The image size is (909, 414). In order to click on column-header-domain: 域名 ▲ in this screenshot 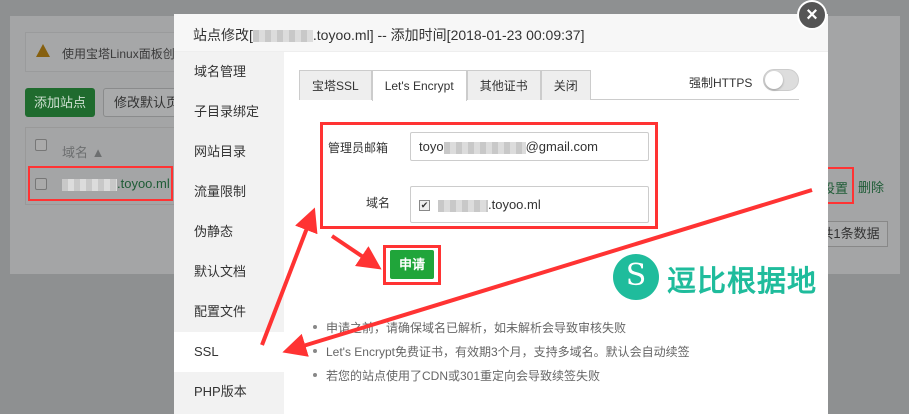, I will do `click(83, 151)`.